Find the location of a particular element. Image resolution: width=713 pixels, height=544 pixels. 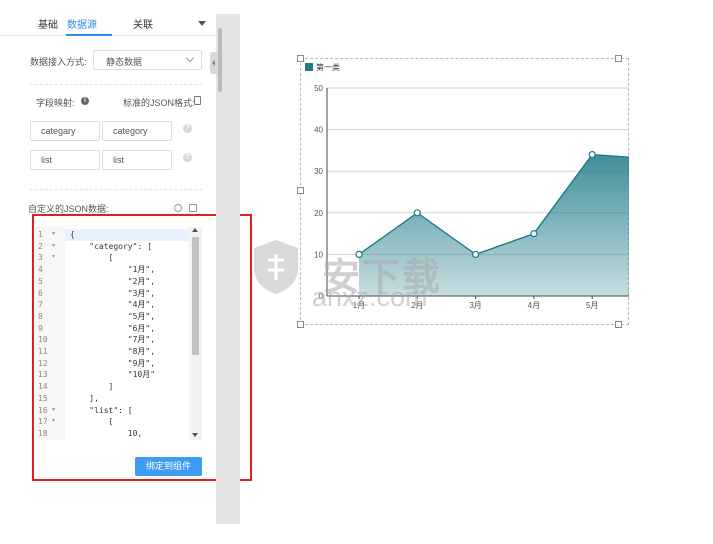

x-tick-label: 4月 is located at coordinates (534, 305).